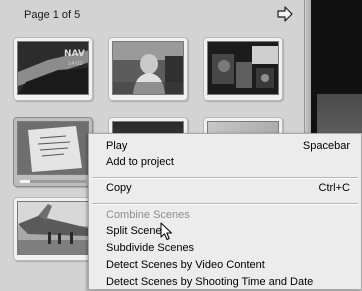  Describe the element at coordinates (74, 54) in the screenshot. I see `svg-text: NAV` at that location.